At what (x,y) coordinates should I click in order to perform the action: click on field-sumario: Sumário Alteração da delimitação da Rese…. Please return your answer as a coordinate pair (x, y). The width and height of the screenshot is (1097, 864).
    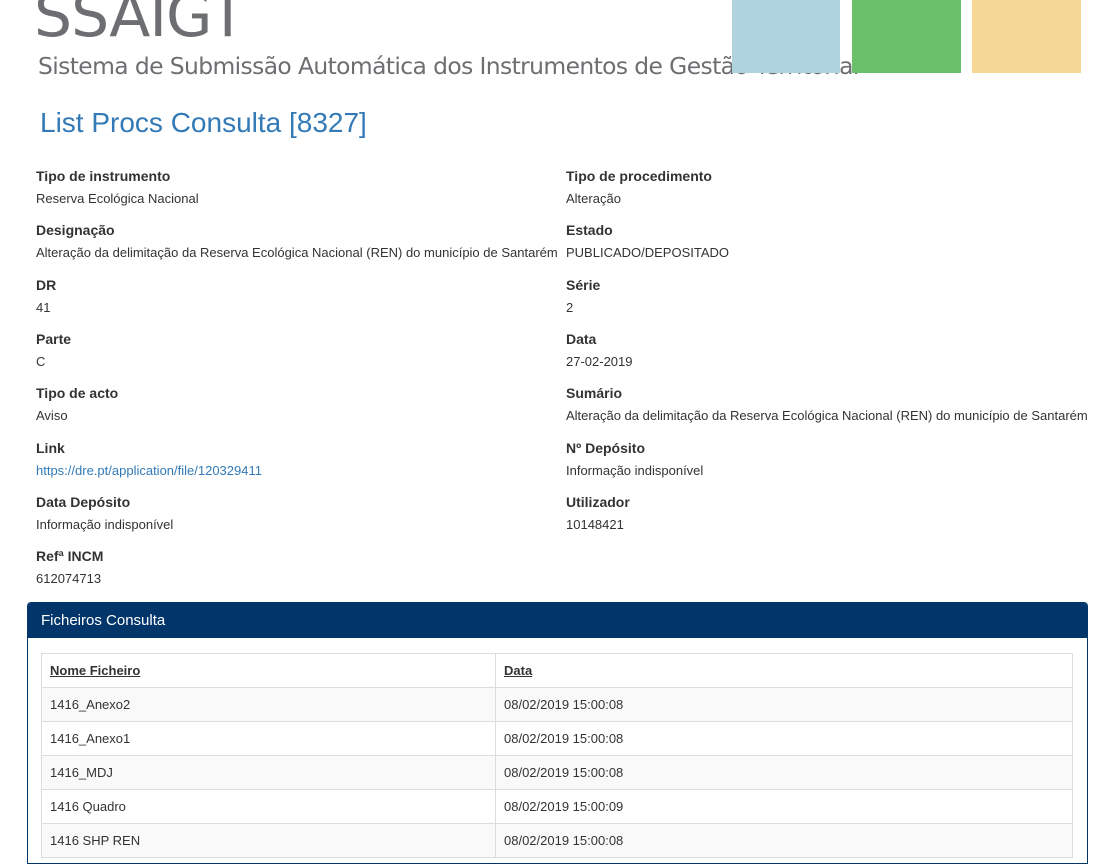
    Looking at the image, I should click on (827, 404).